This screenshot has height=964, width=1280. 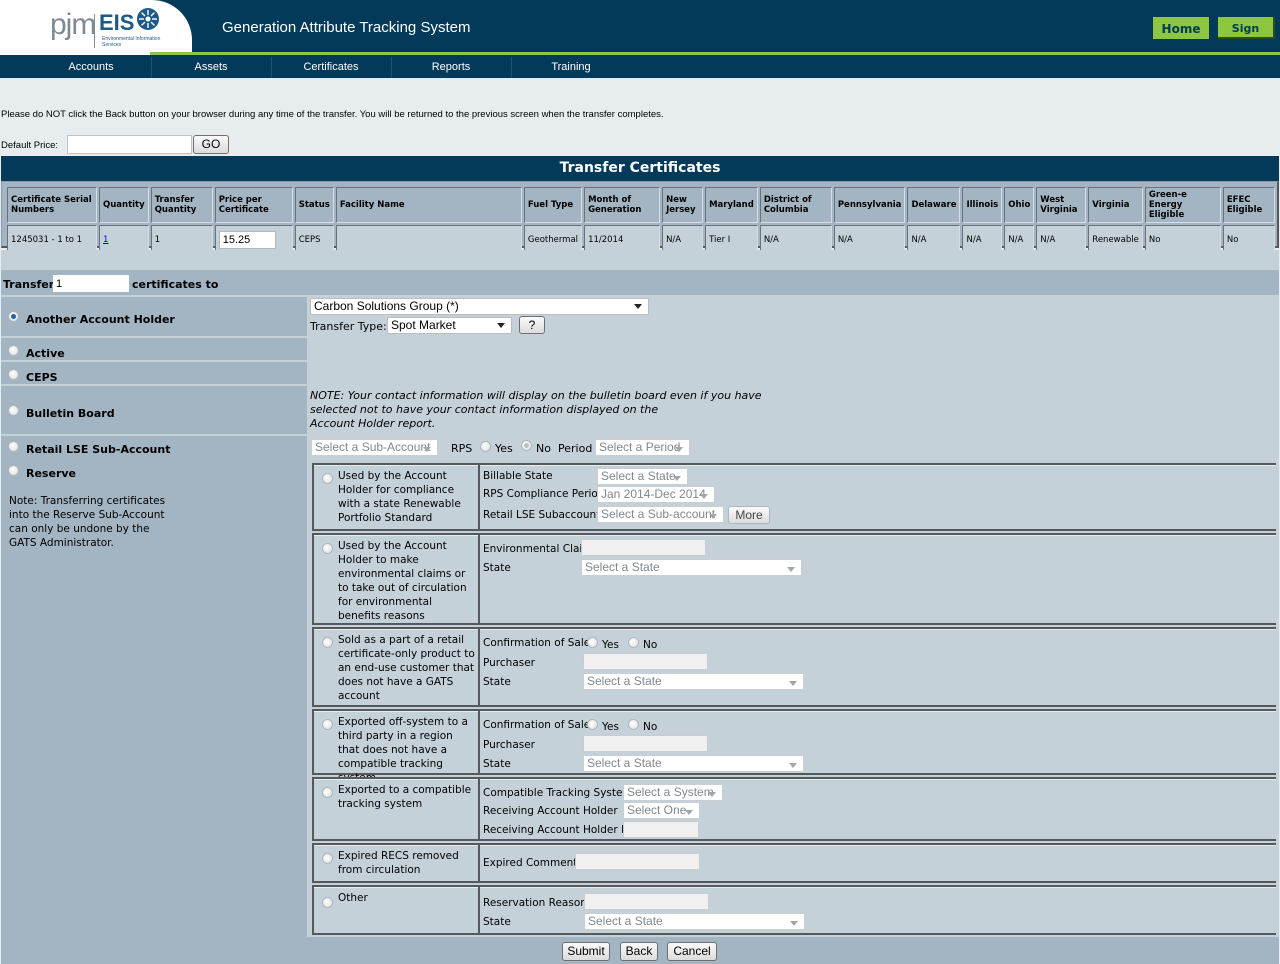 What do you see at coordinates (327, 478) in the screenshot?
I see `reserve-reason-rps-radio` at bounding box center [327, 478].